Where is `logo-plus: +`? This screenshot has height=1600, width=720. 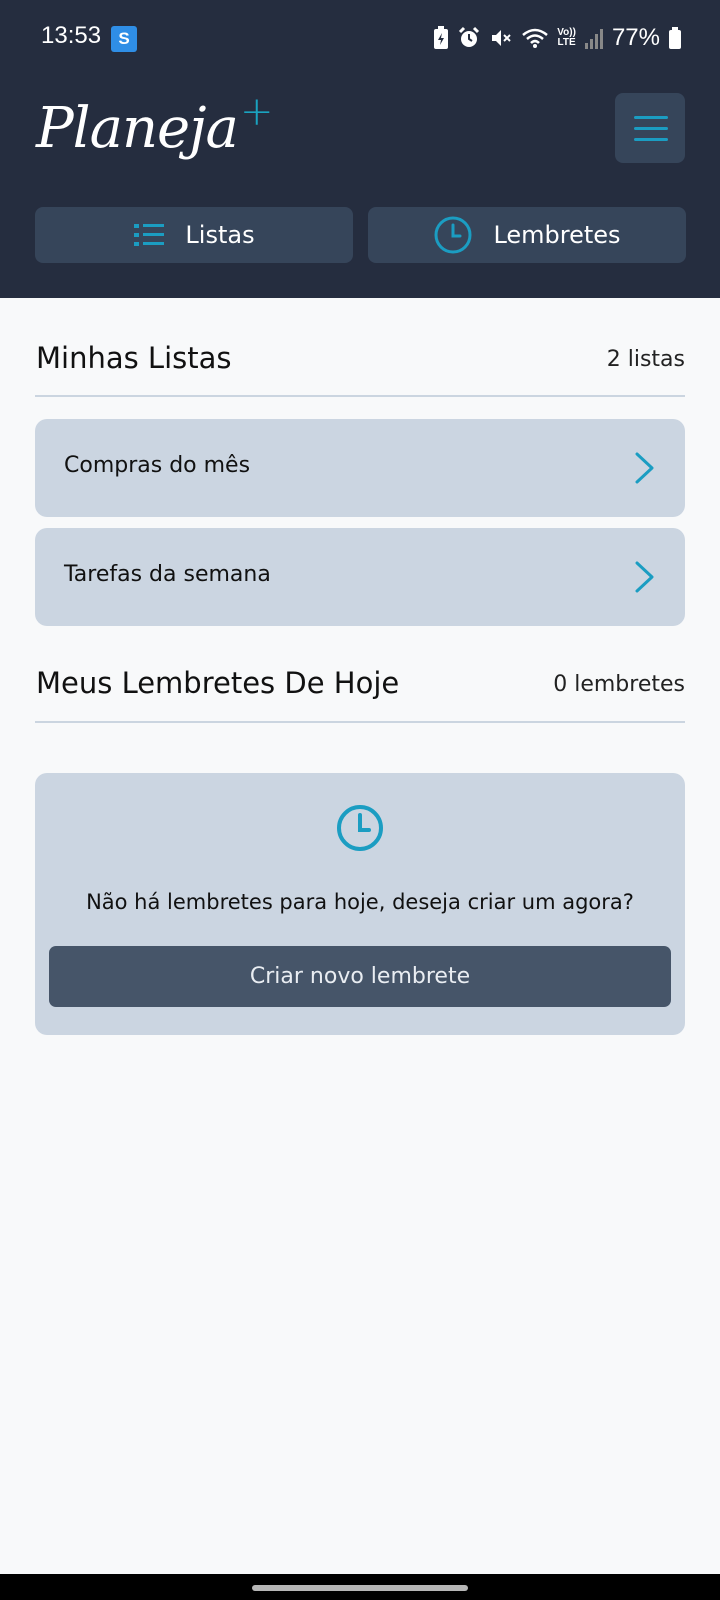 logo-plus: + is located at coordinates (256, 112).